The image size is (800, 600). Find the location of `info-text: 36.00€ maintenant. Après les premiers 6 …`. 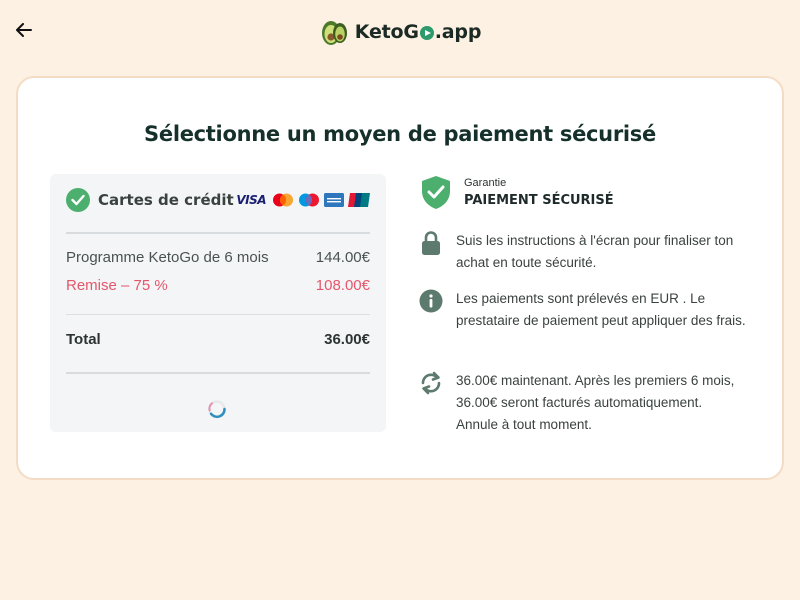

info-text: 36.00€ maintenant. Après les premiers 6 … is located at coordinates (595, 402).